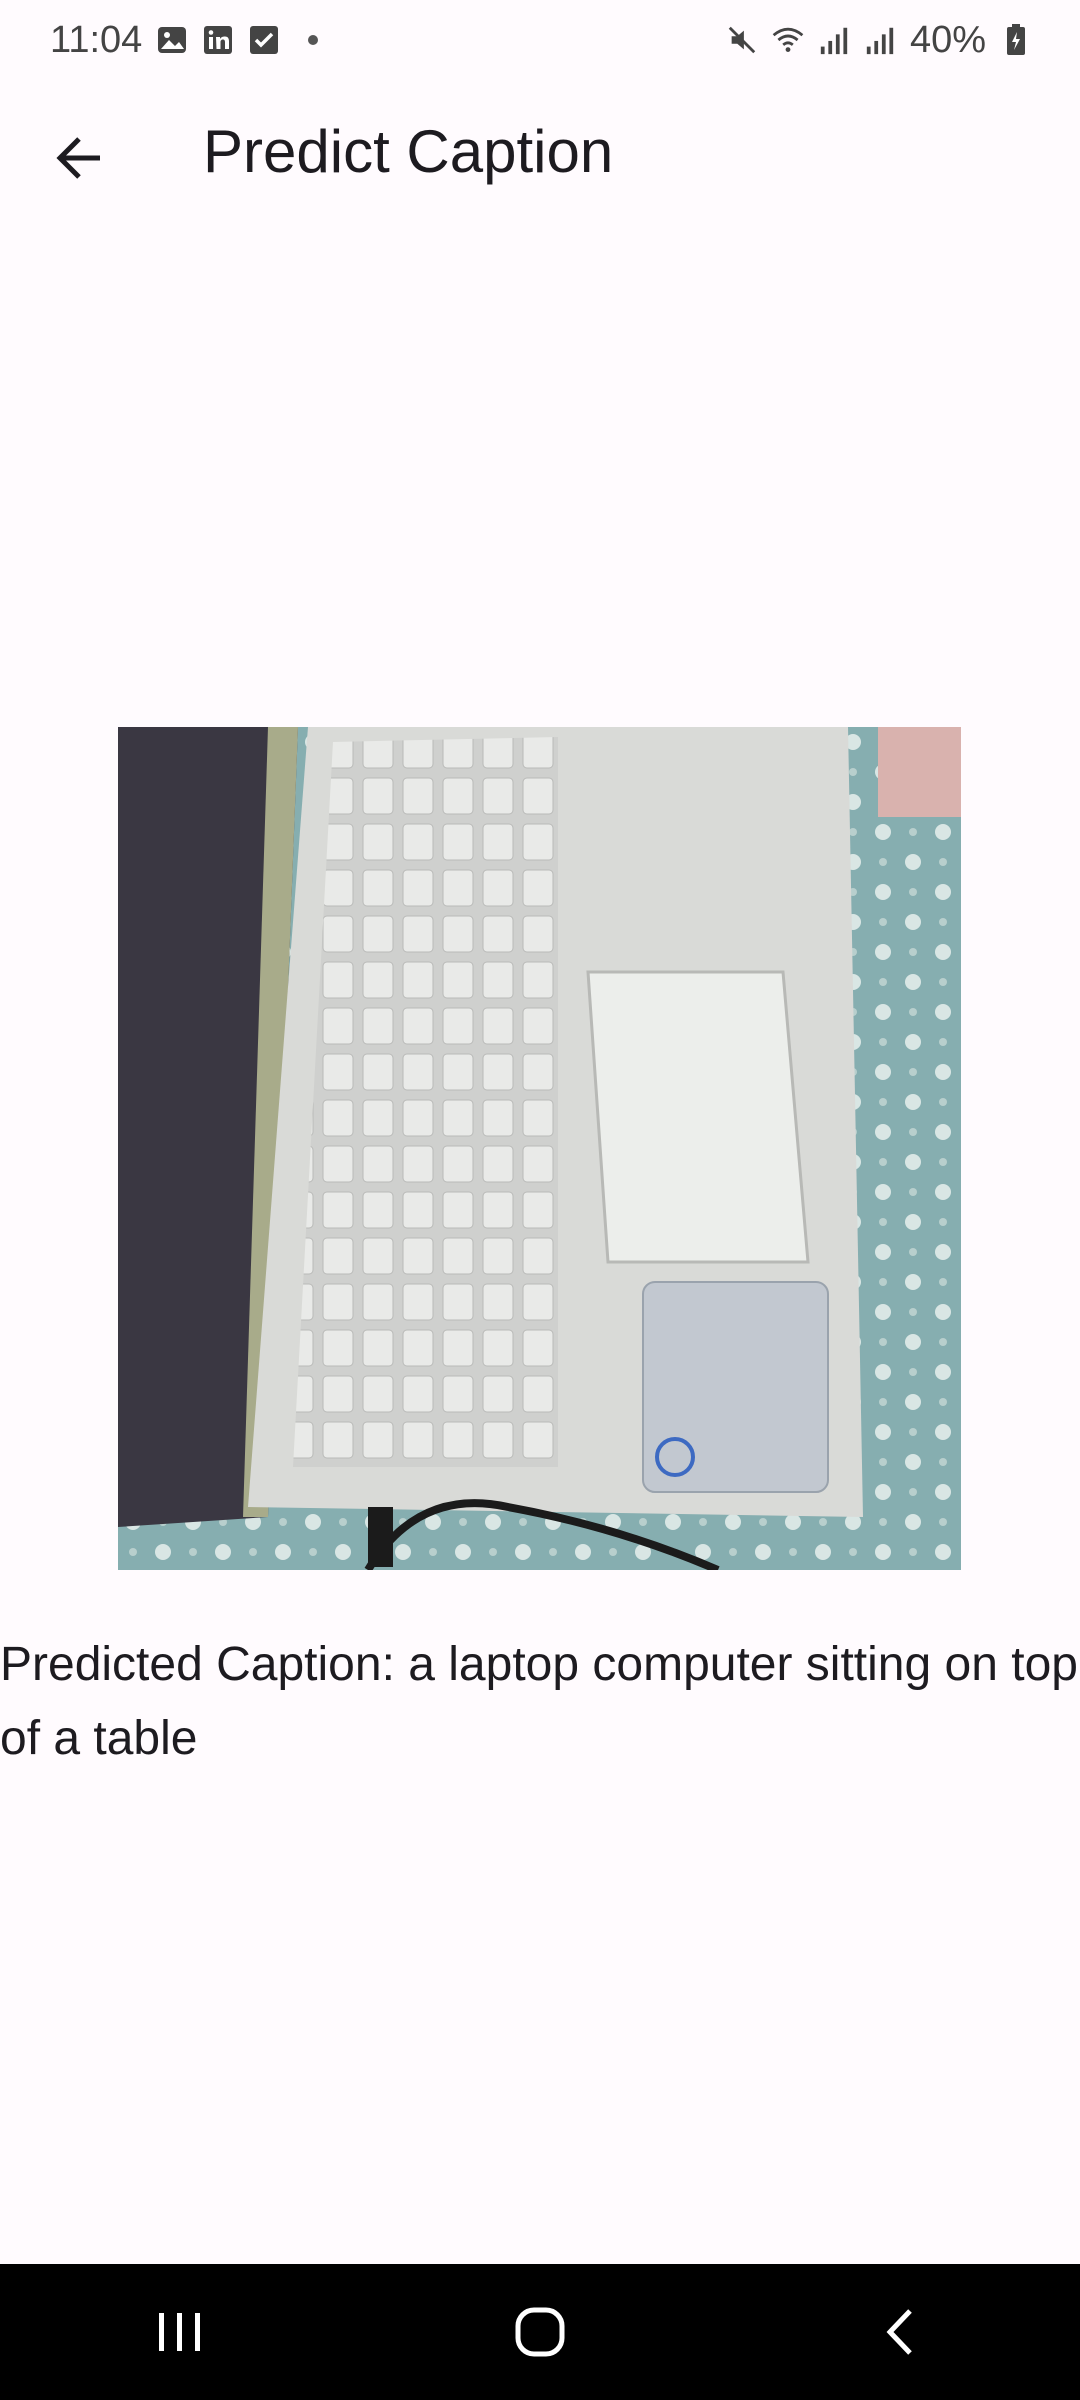  Describe the element at coordinates (947, 39) in the screenshot. I see `battery-percent: 40%` at that location.